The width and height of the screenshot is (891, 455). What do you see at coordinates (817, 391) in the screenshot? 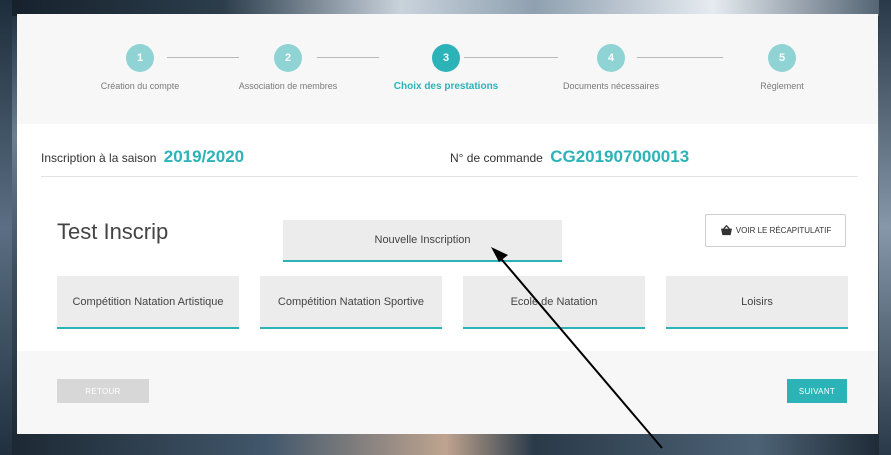
I see `next-button: SUIVANT` at bounding box center [817, 391].